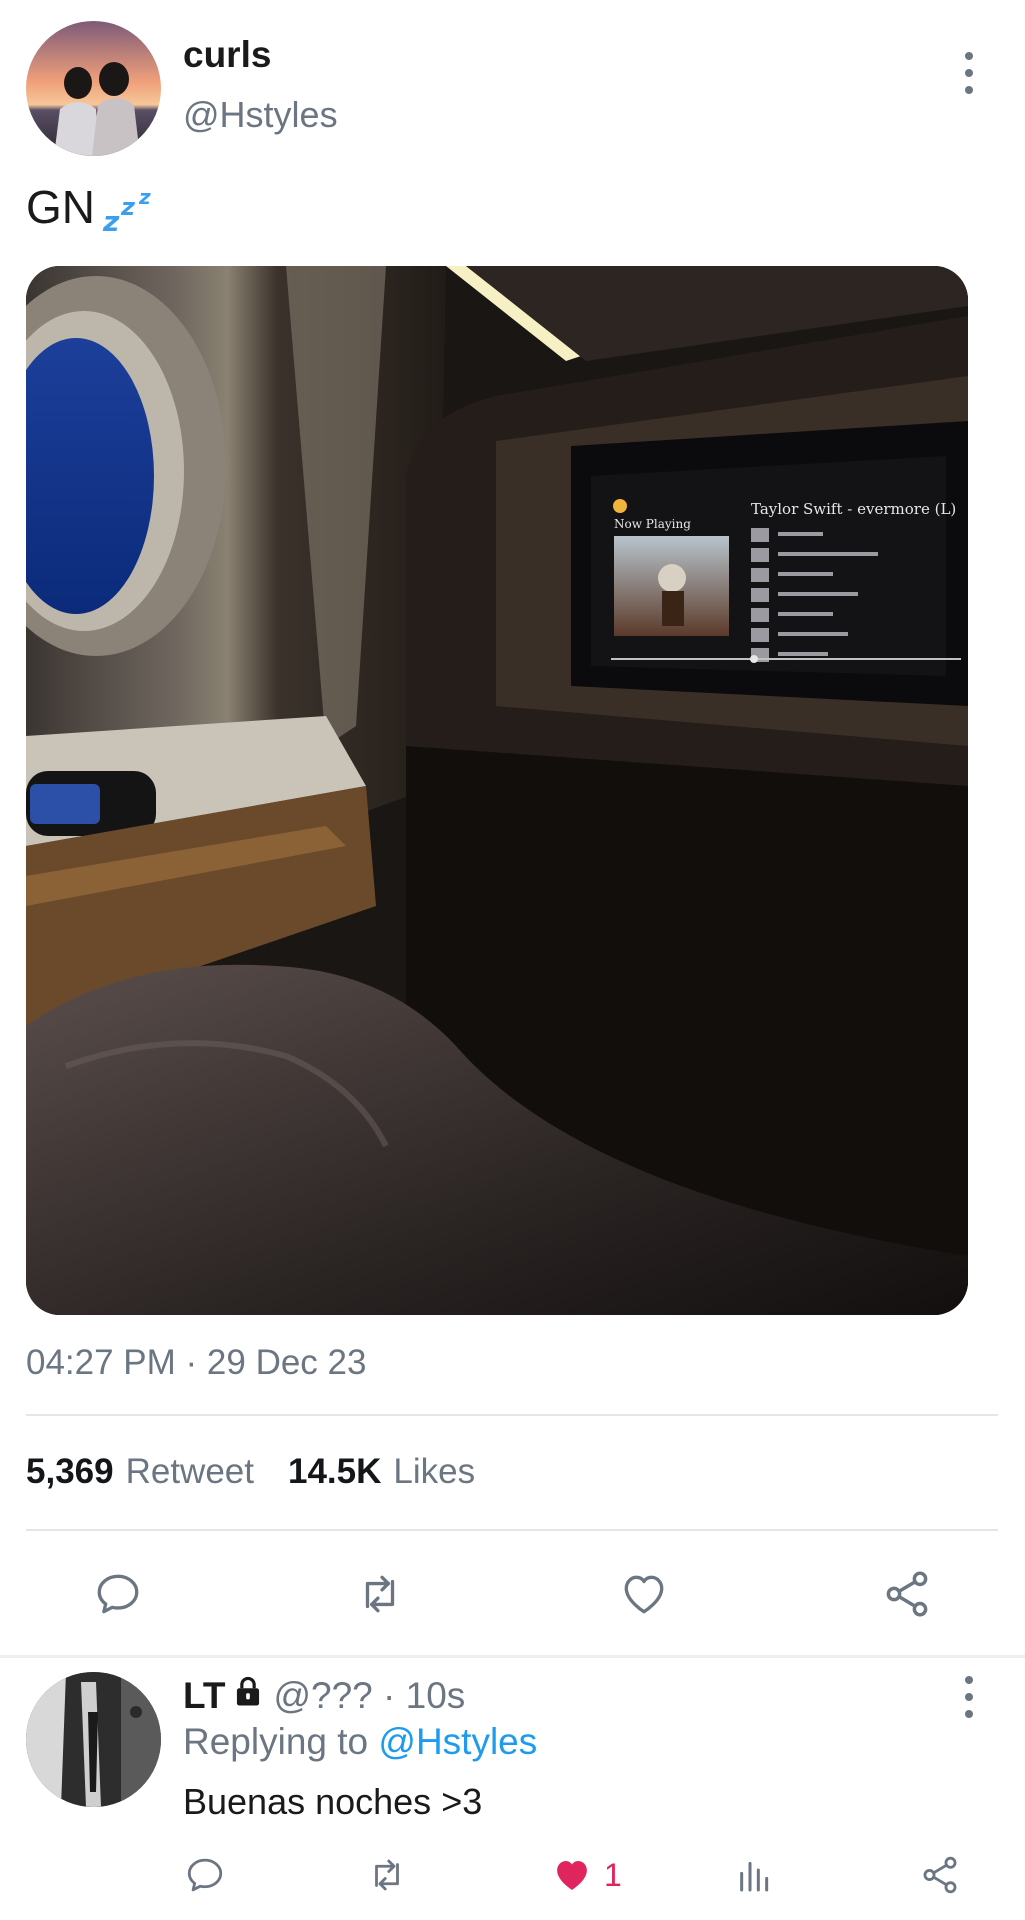 This screenshot has height=1920, width=1025. What do you see at coordinates (248, 1696) in the screenshot?
I see `lock-icon` at bounding box center [248, 1696].